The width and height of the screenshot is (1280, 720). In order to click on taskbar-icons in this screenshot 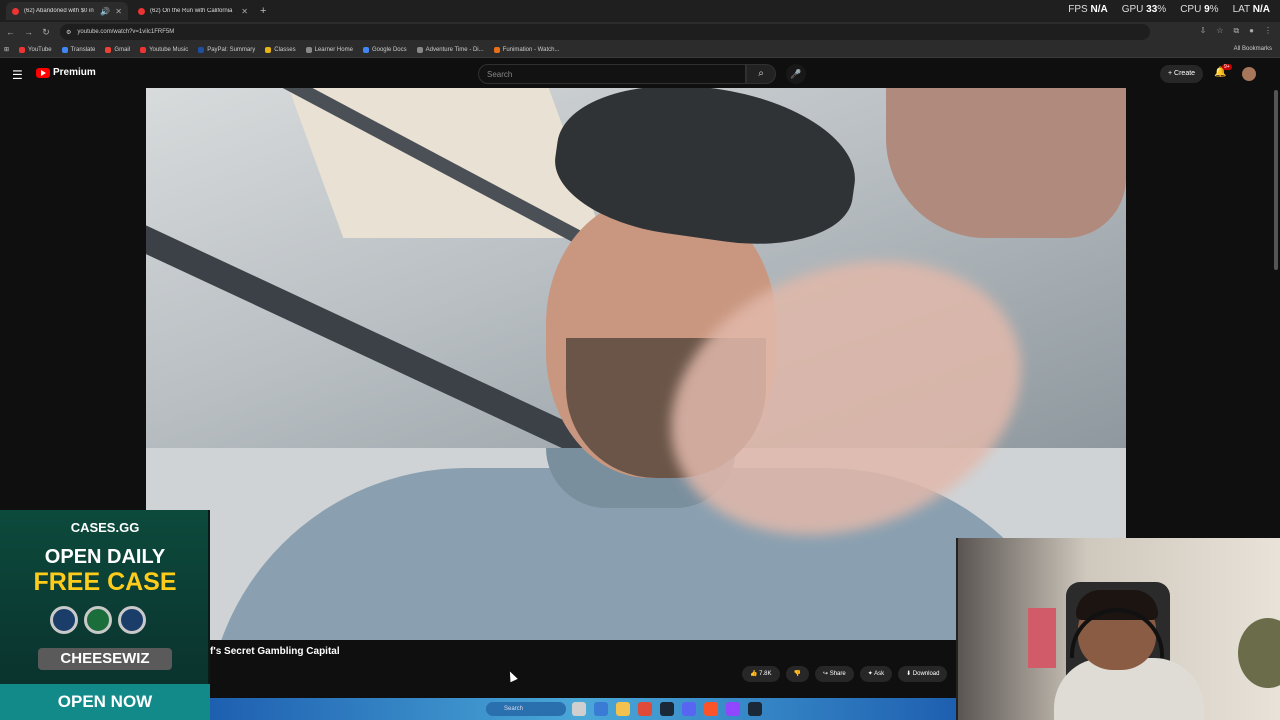, I will do `click(667, 709)`.